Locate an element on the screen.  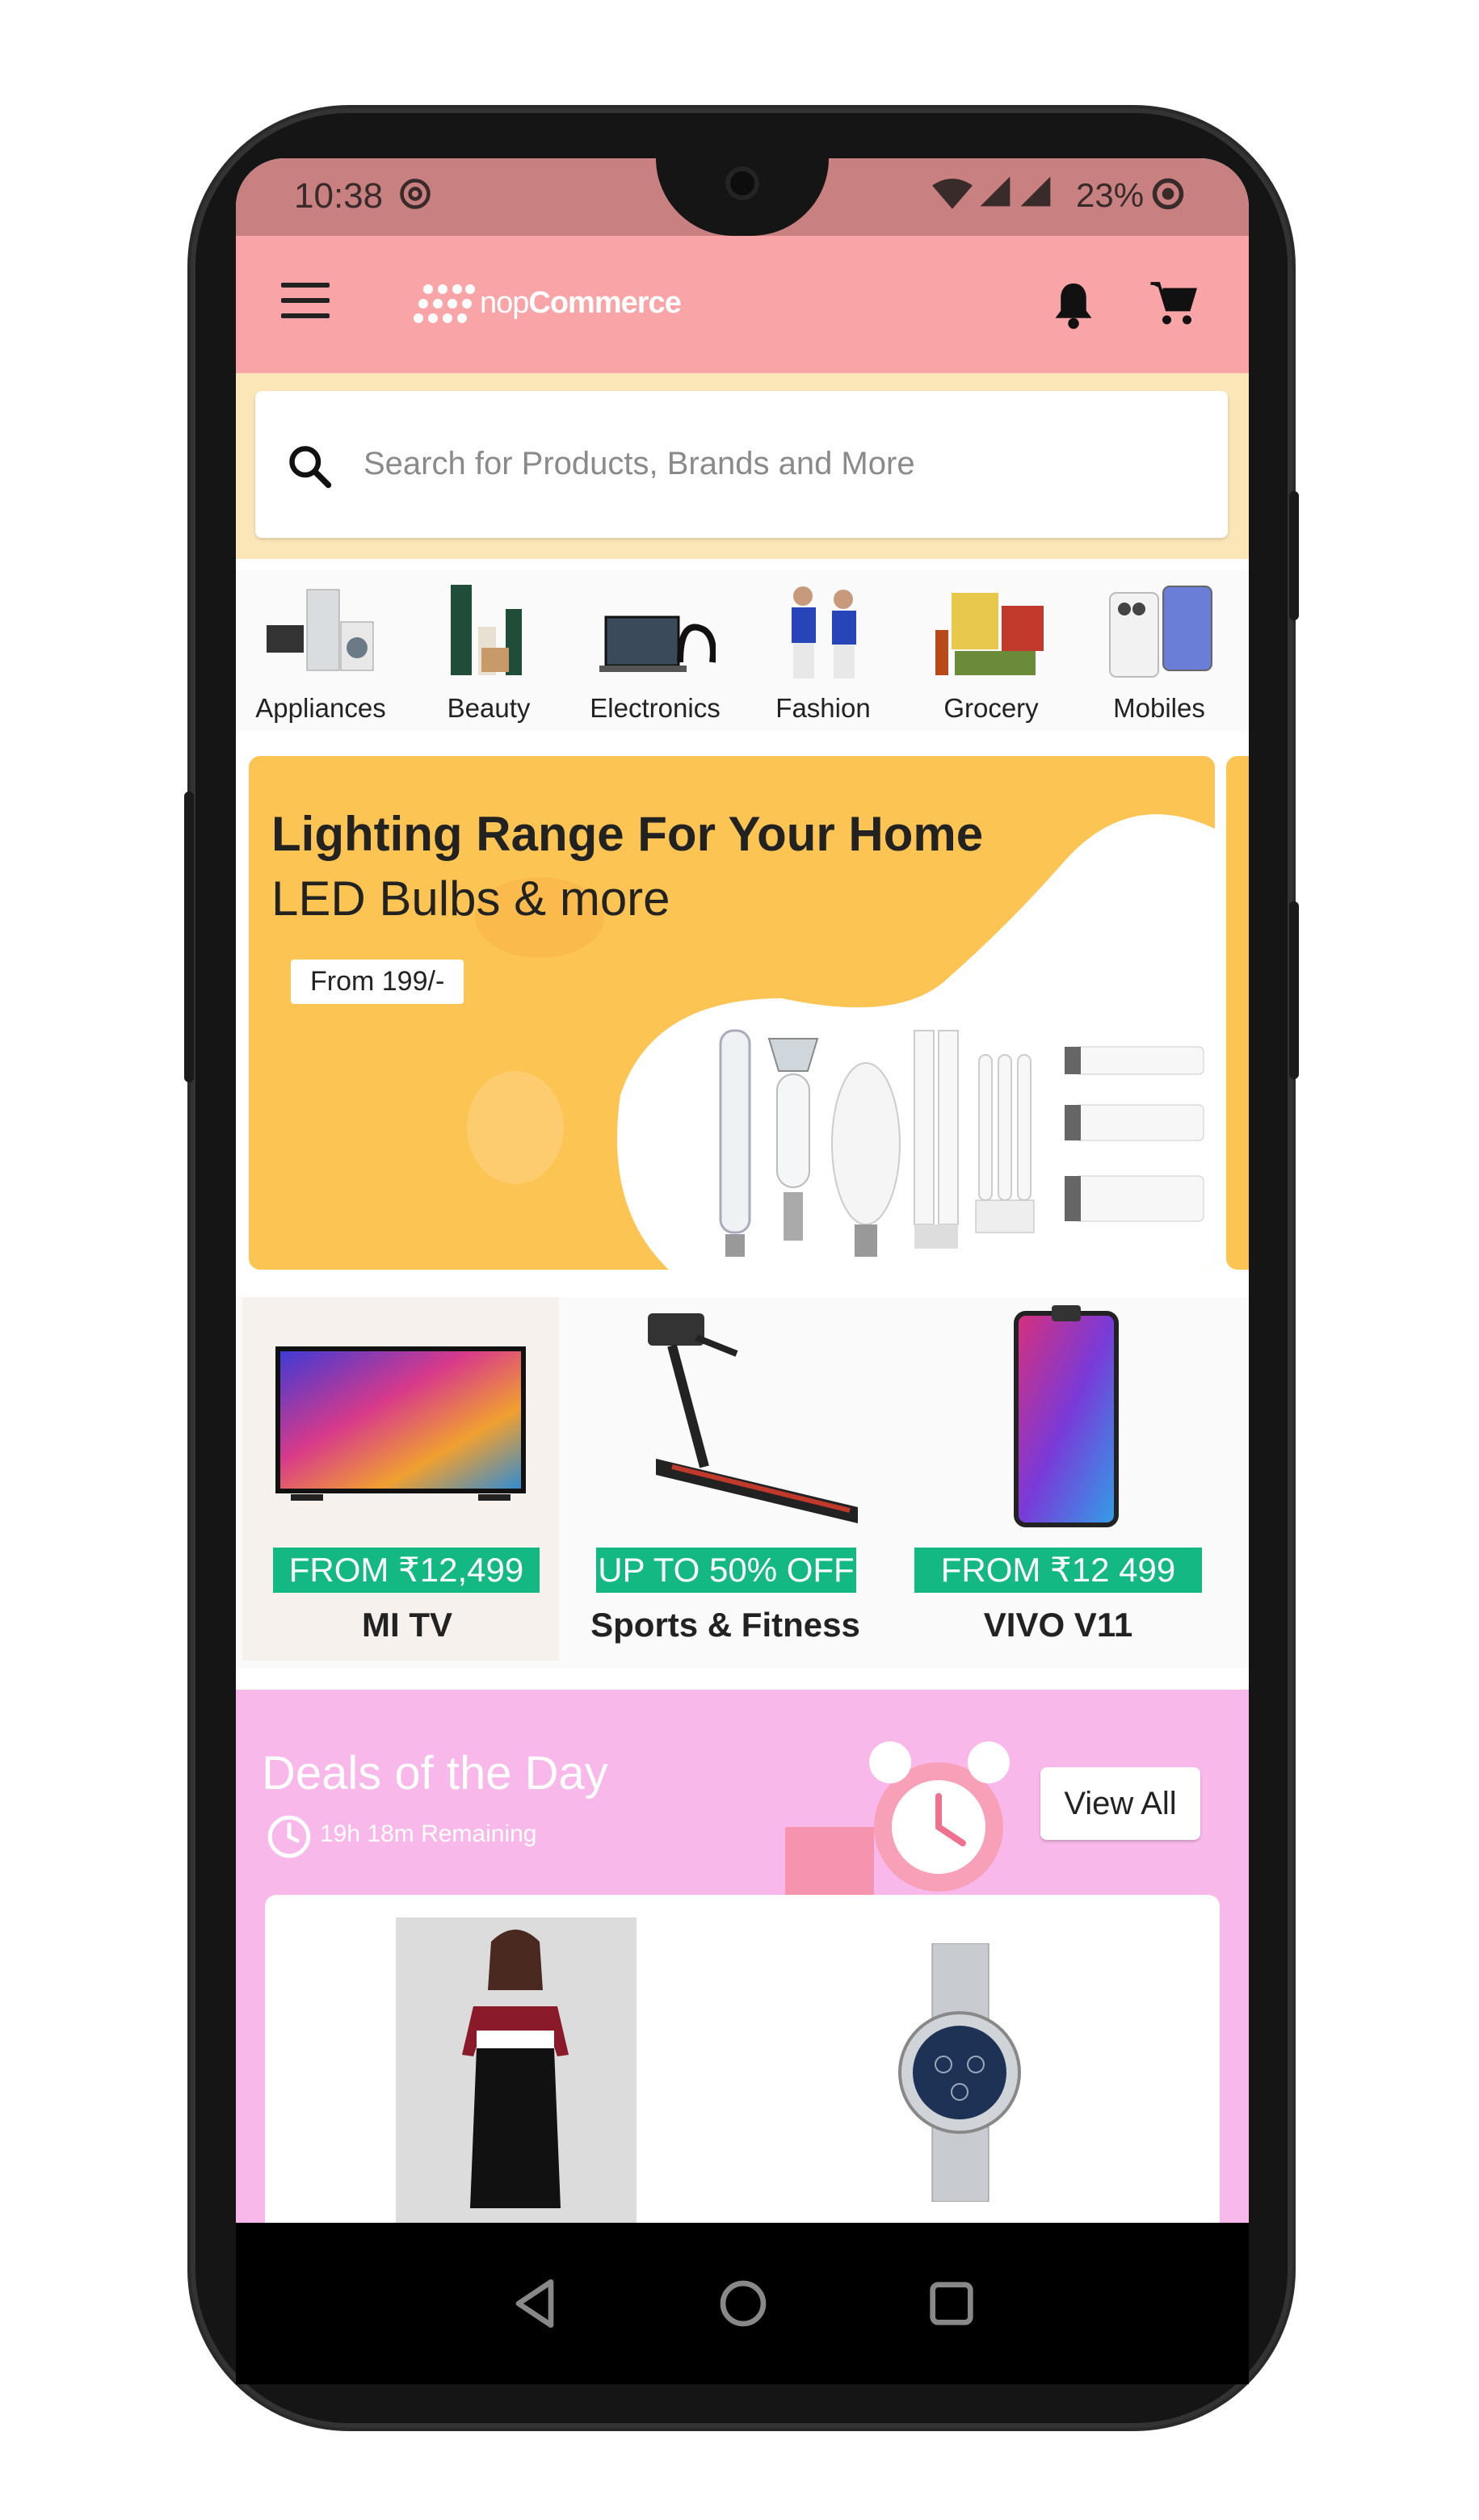
power-button is located at coordinates (1294, 555).